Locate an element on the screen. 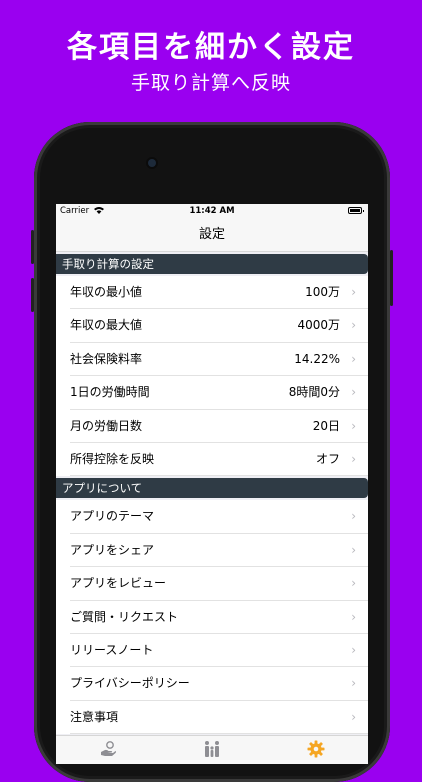 This screenshot has height=782, width=422. settings-row: 1日の労働時間 8時間0分 › is located at coordinates (212, 393).